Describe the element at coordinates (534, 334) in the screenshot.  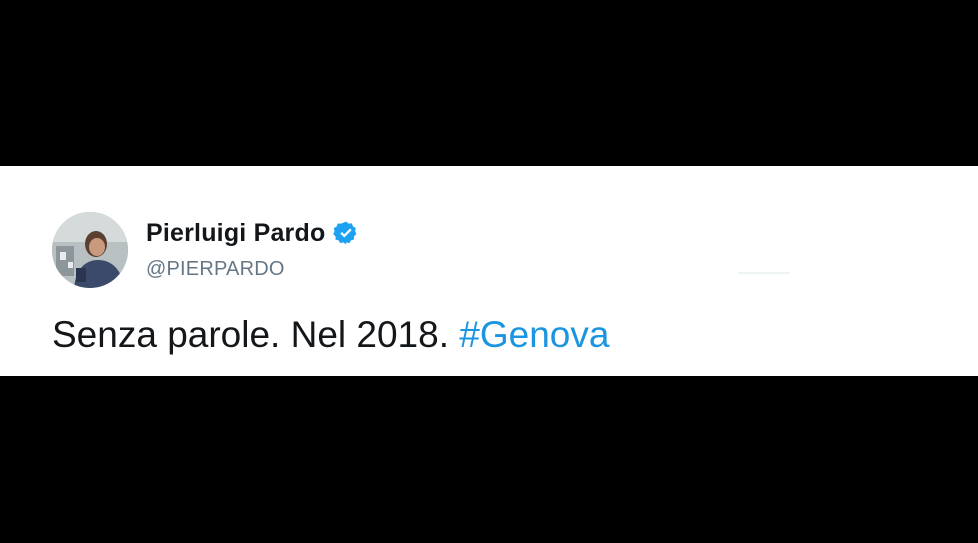
I see `hashtag-link: #Genova` at that location.